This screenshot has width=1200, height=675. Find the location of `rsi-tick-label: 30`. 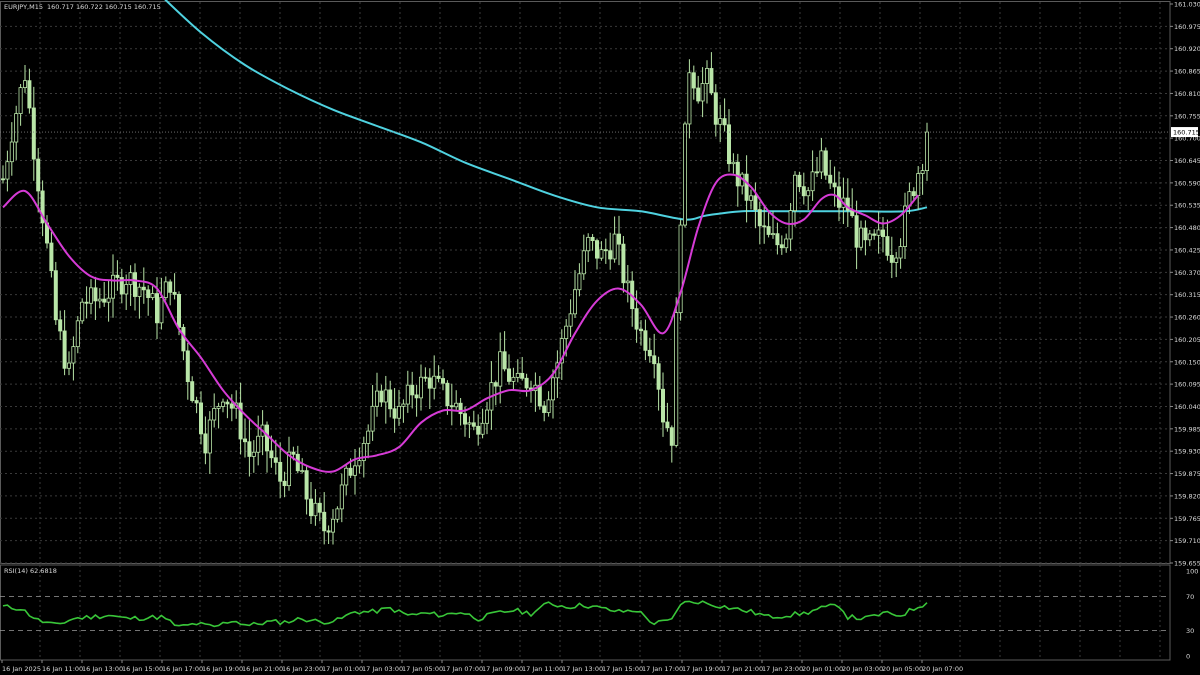

rsi-tick-label: 30 is located at coordinates (1190, 631).